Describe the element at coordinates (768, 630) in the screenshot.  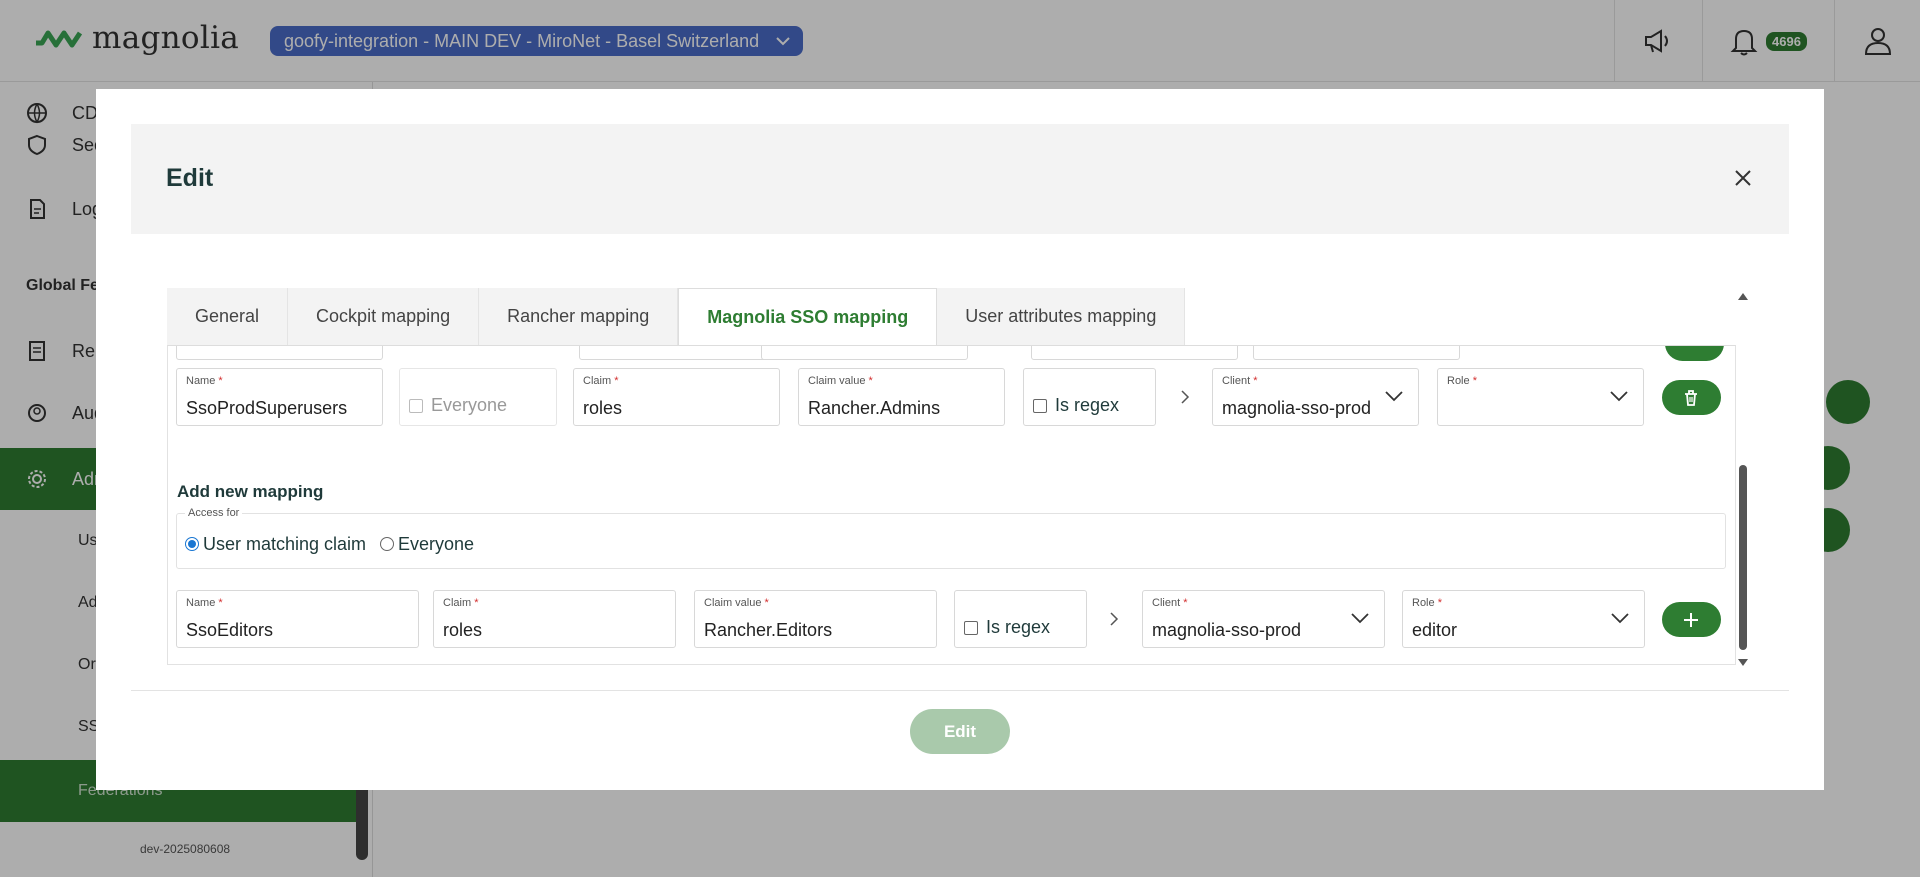
I see `claim-value-text: Rancher.Editors` at that location.